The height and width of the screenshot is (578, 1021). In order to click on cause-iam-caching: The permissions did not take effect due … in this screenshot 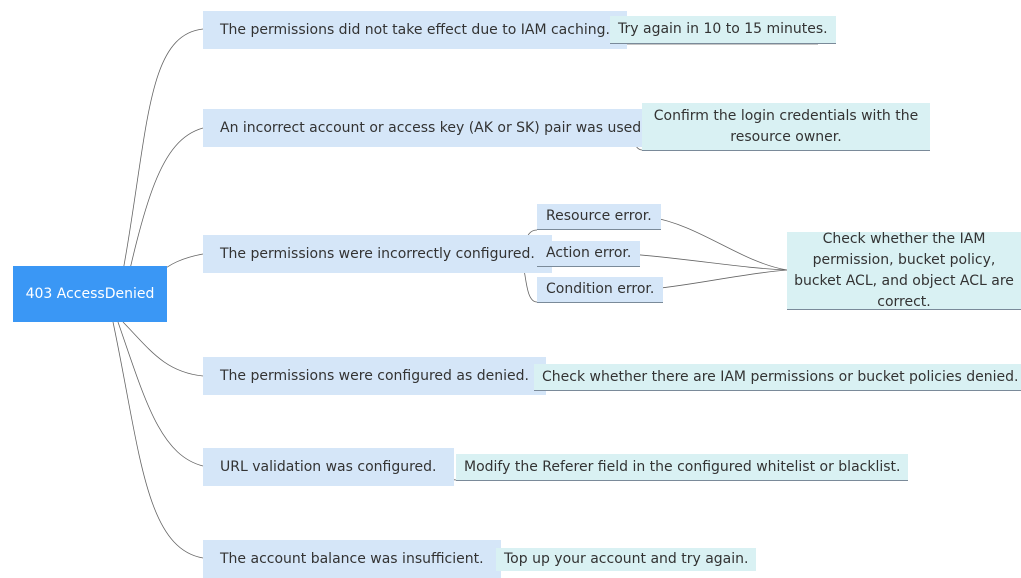, I will do `click(415, 30)`.